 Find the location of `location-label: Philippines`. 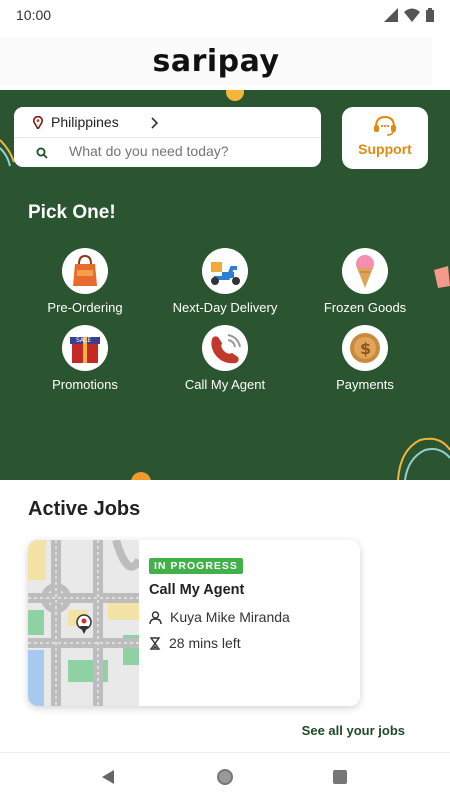

location-label: Philippines is located at coordinates (85, 122).